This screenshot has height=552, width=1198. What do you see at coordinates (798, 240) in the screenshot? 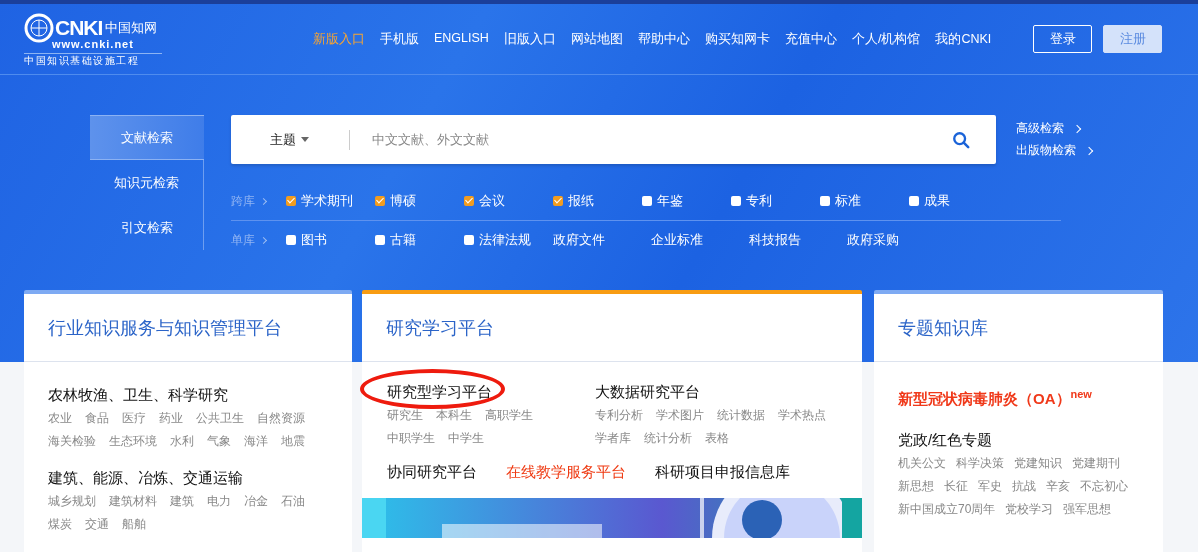
I see `source-link: 科技报告` at bounding box center [798, 240].